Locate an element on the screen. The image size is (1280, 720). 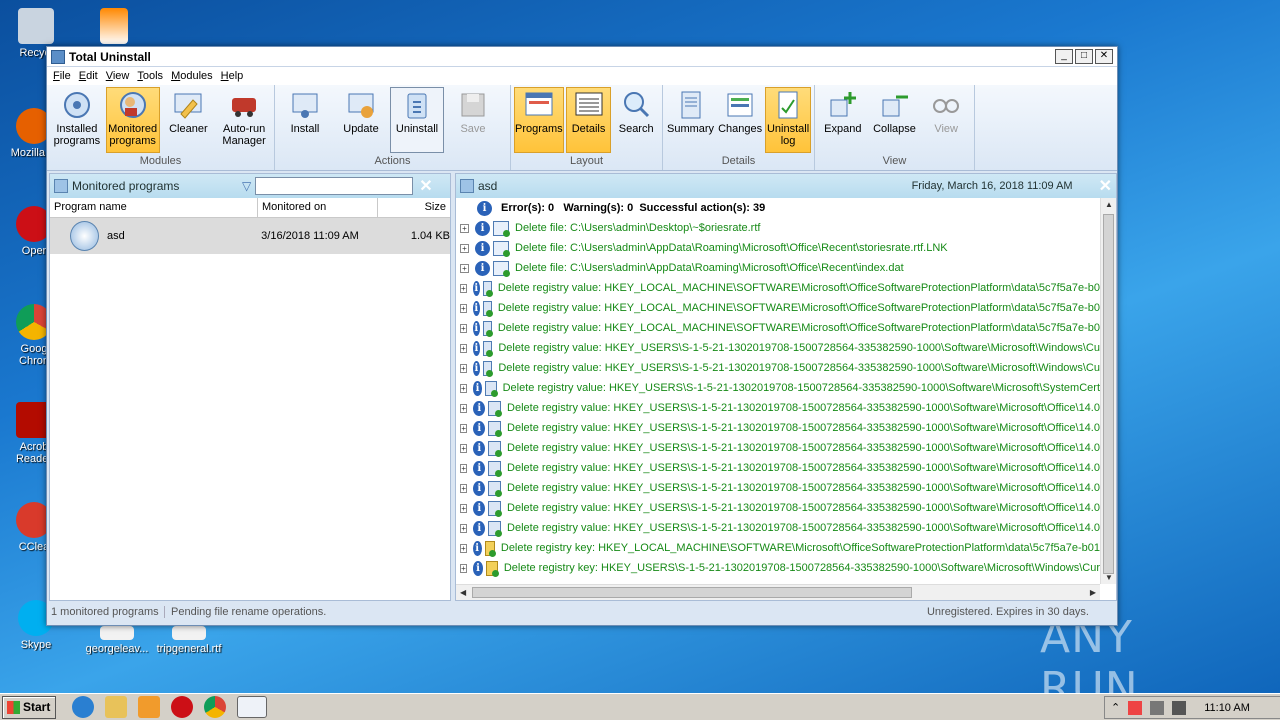
menu-modules: Modules is located at coordinates (192, 76).